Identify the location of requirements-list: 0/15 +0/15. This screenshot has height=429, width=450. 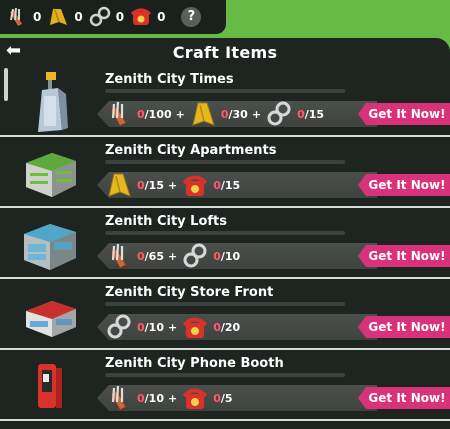
(173, 185).